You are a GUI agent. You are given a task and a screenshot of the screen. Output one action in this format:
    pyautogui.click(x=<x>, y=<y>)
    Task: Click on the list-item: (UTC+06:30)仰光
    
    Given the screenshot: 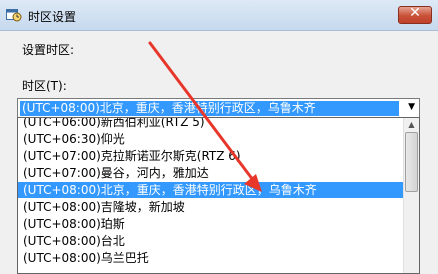 What is the action you would take?
    pyautogui.click(x=211, y=139)
    